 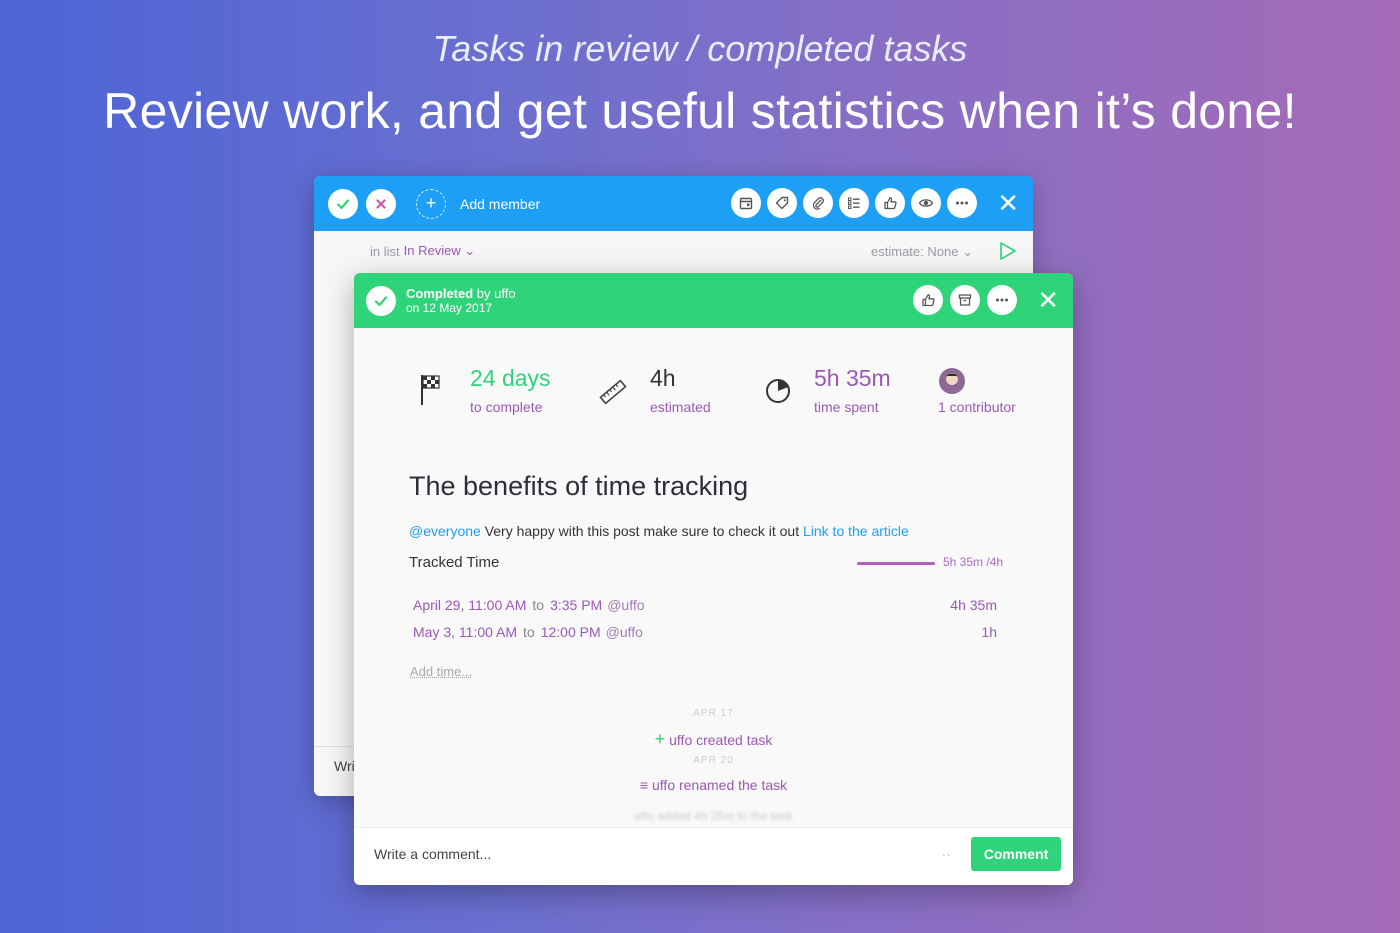 I want to click on paperclip-icon, so click(x=818, y=203).